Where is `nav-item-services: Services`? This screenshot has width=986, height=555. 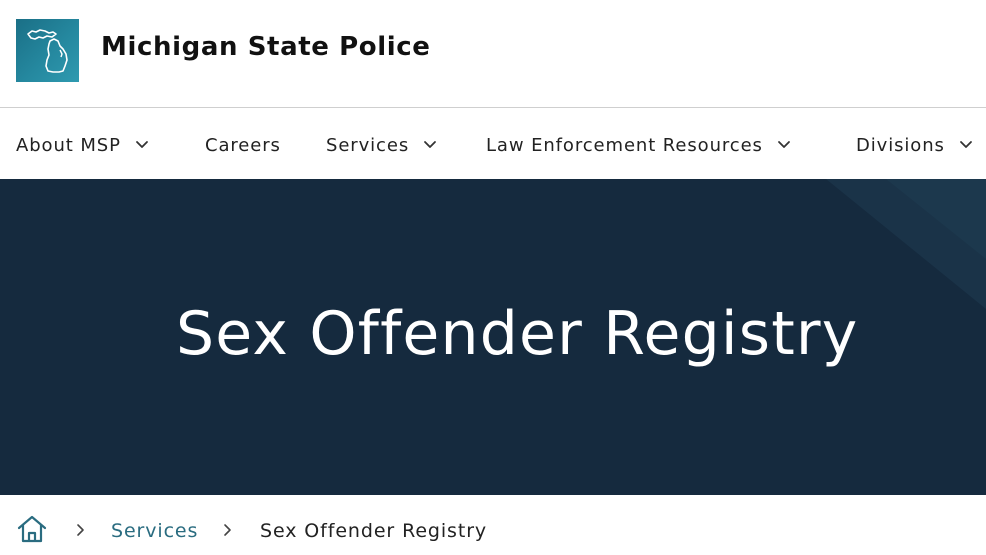 nav-item-services: Services is located at coordinates (381, 145).